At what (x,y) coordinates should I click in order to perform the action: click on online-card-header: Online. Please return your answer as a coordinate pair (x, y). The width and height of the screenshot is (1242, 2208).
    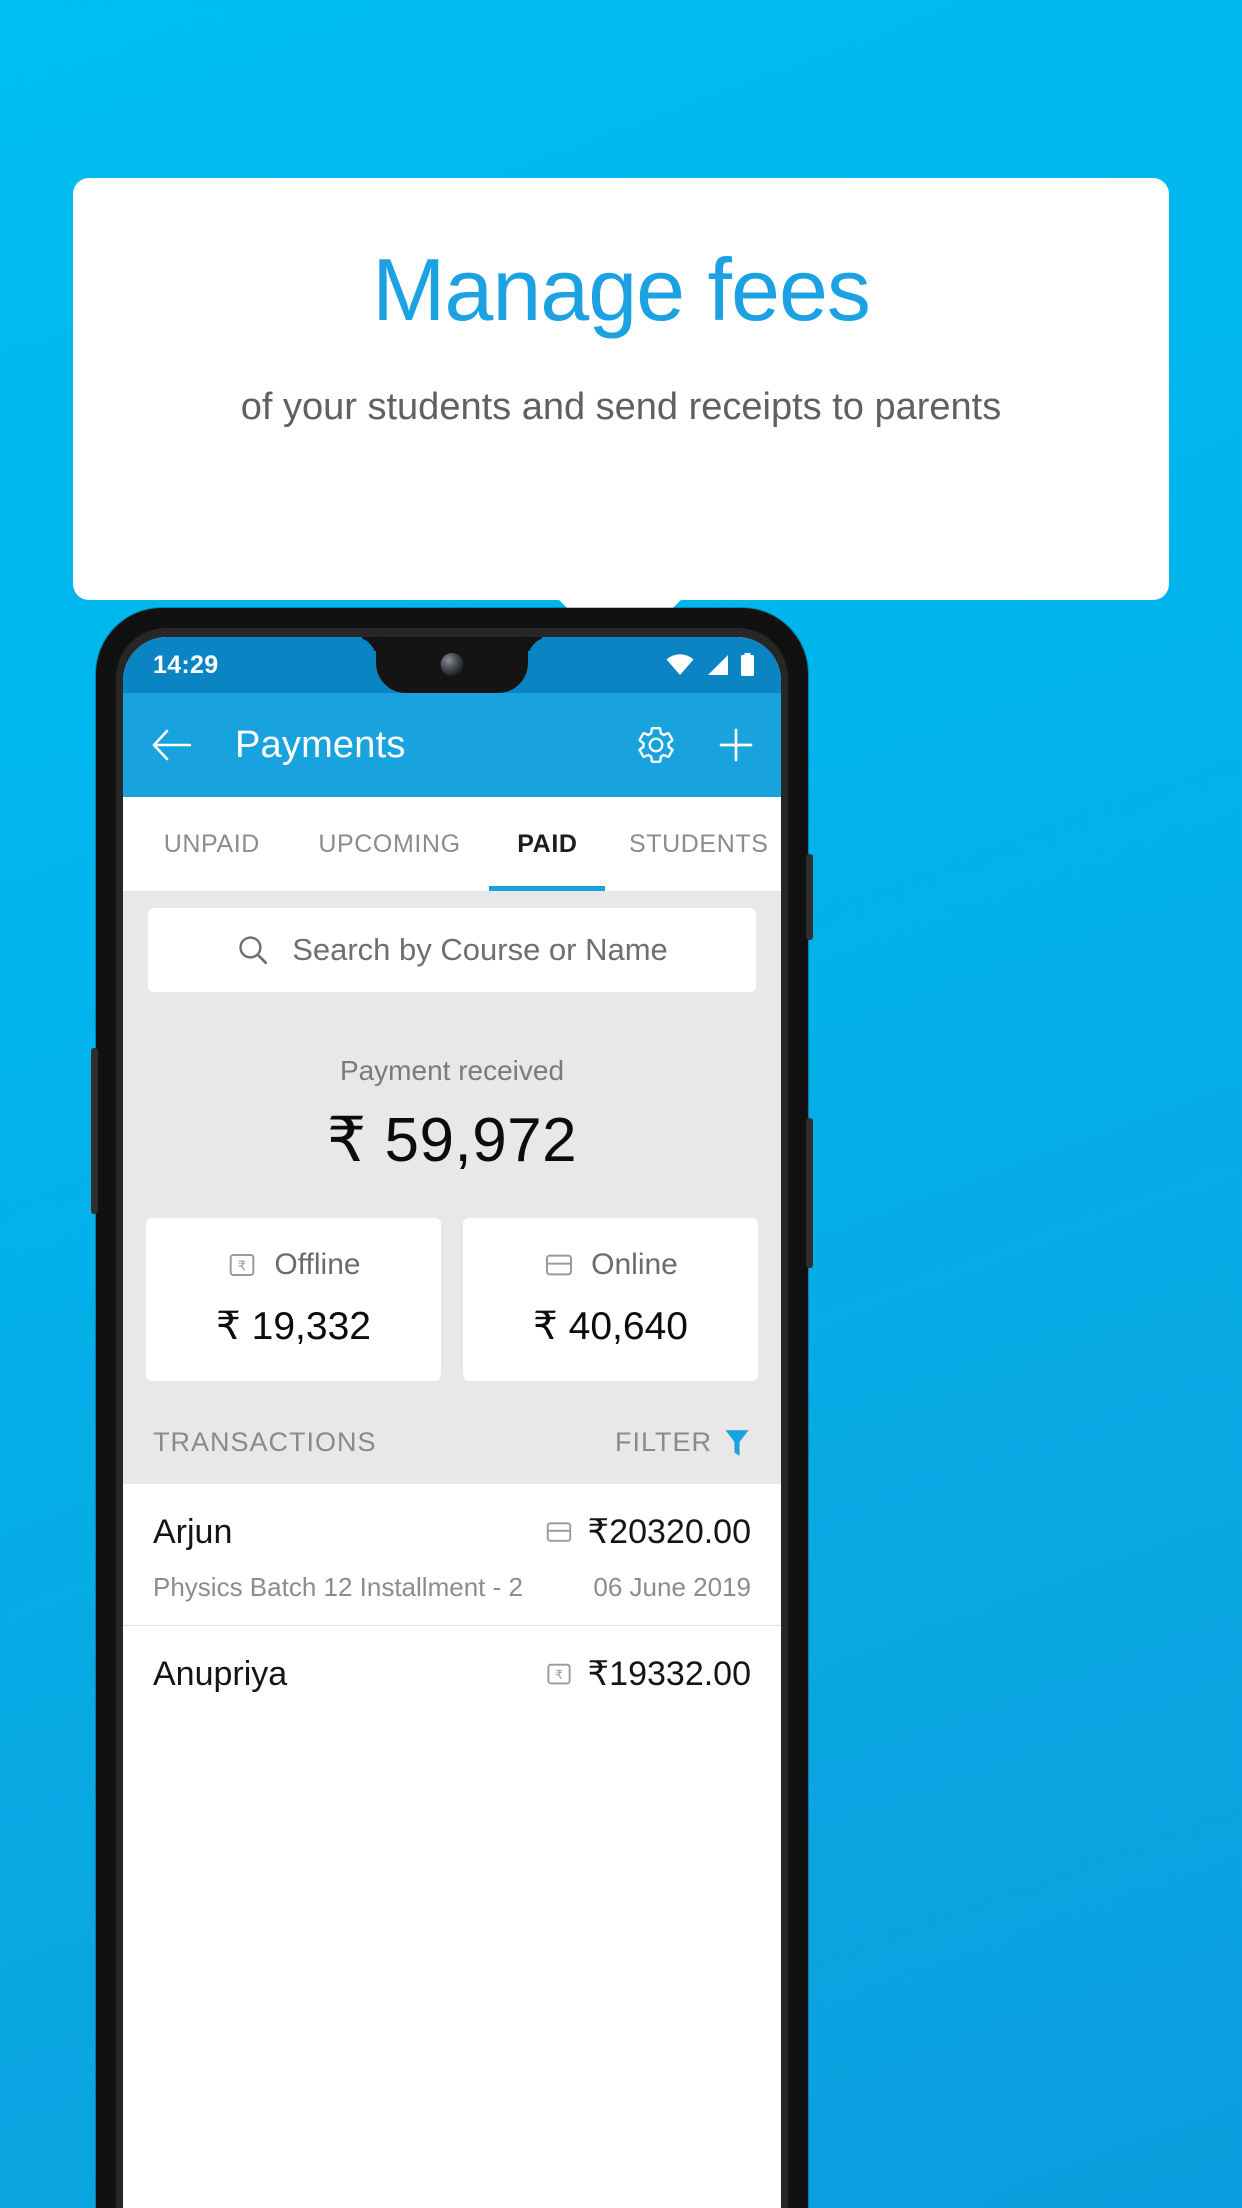
    Looking at the image, I should click on (610, 1265).